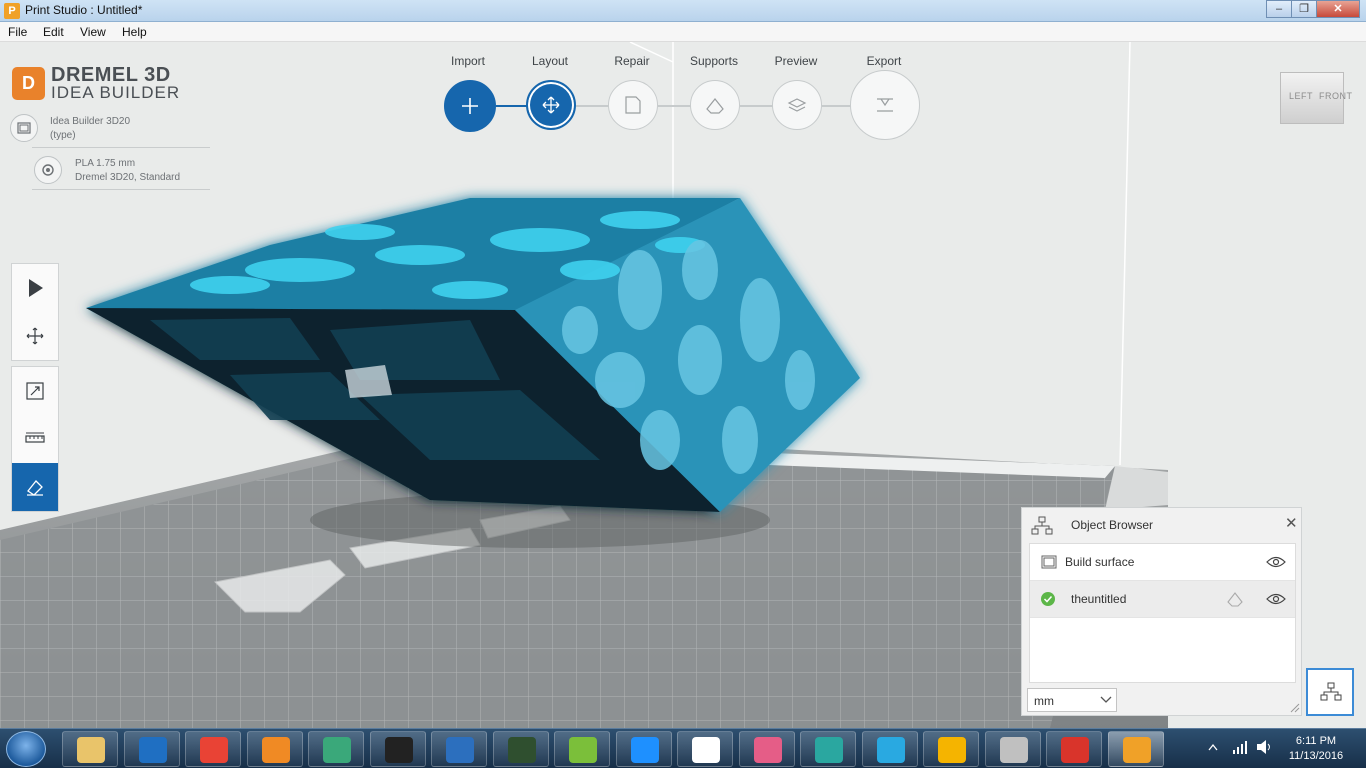  I want to click on menu-help: Help, so click(134, 32).